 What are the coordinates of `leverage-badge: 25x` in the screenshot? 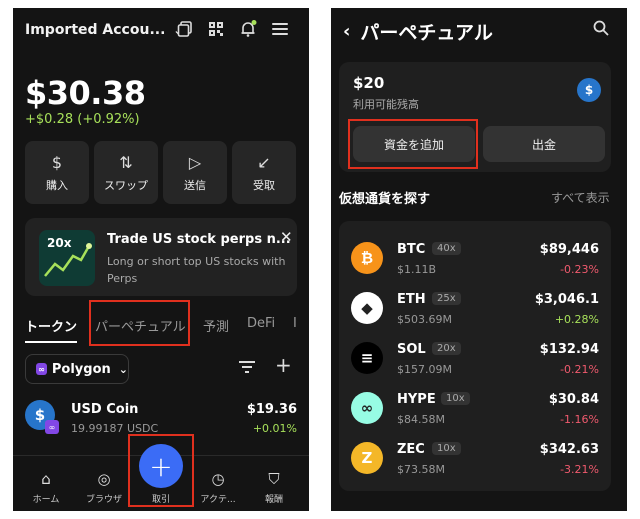 It's located at (446, 298).